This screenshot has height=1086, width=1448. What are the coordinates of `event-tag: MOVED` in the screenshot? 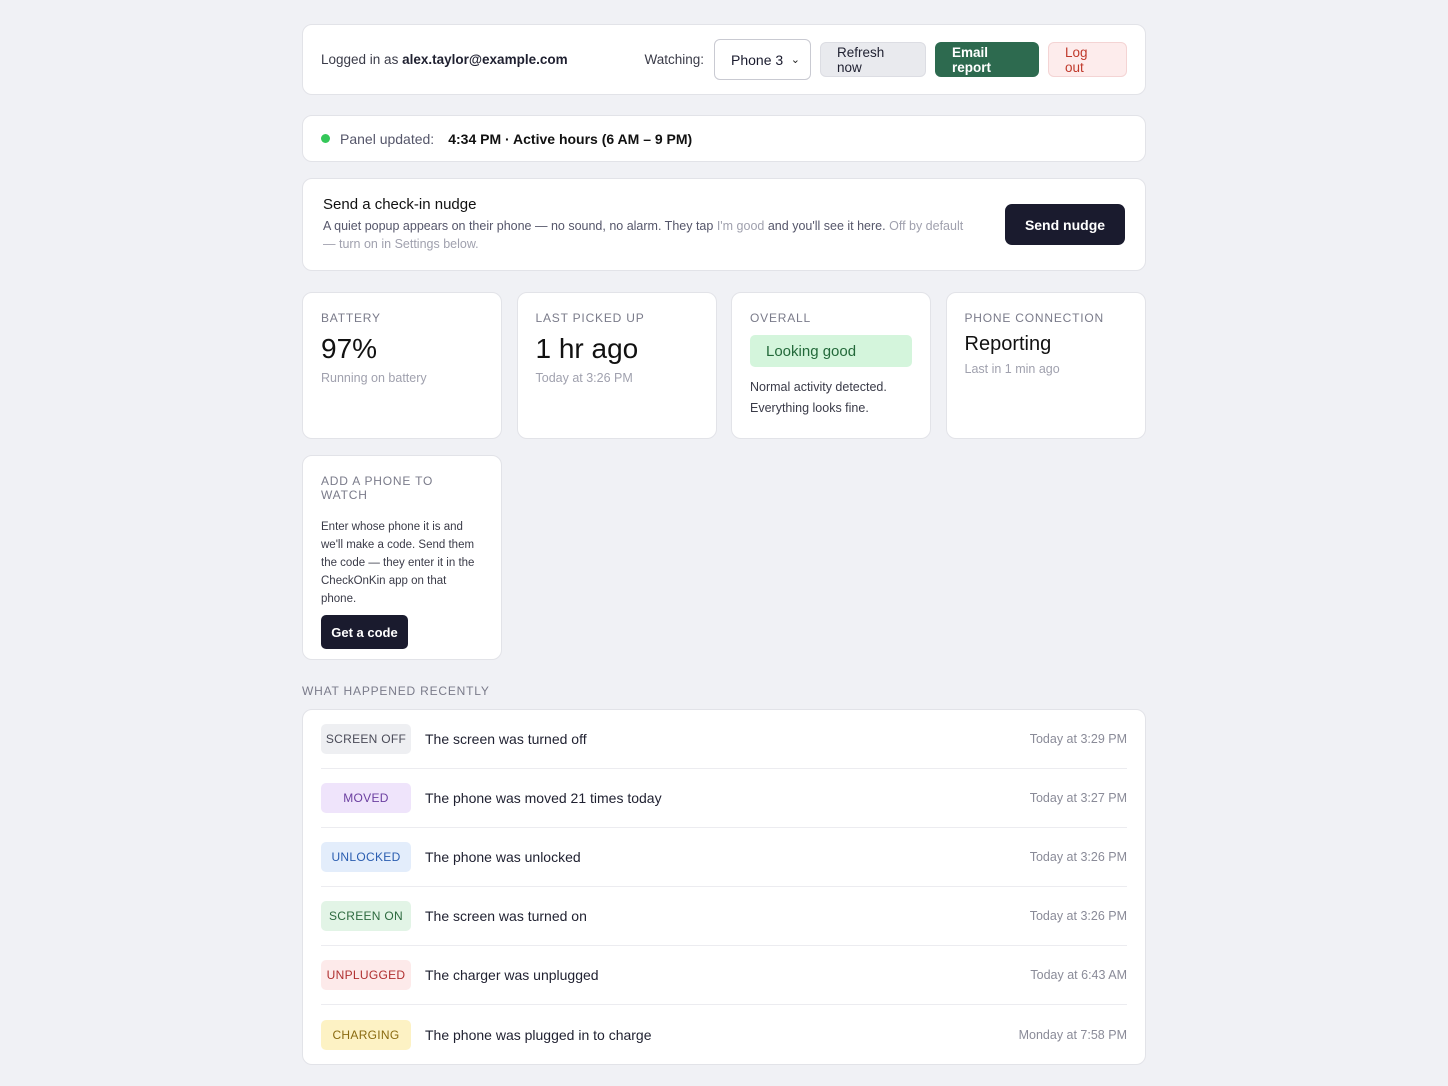 It's located at (366, 798).